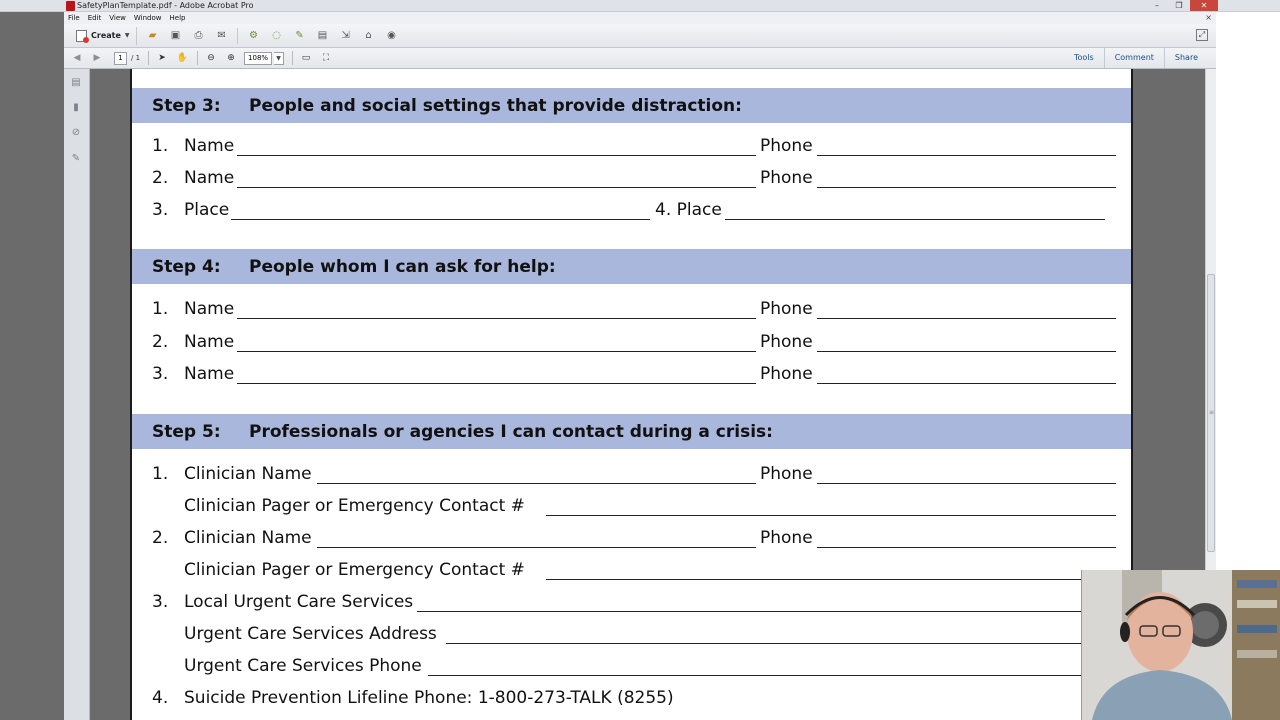  I want to click on fit-page-icon: ▭, so click(306, 58).